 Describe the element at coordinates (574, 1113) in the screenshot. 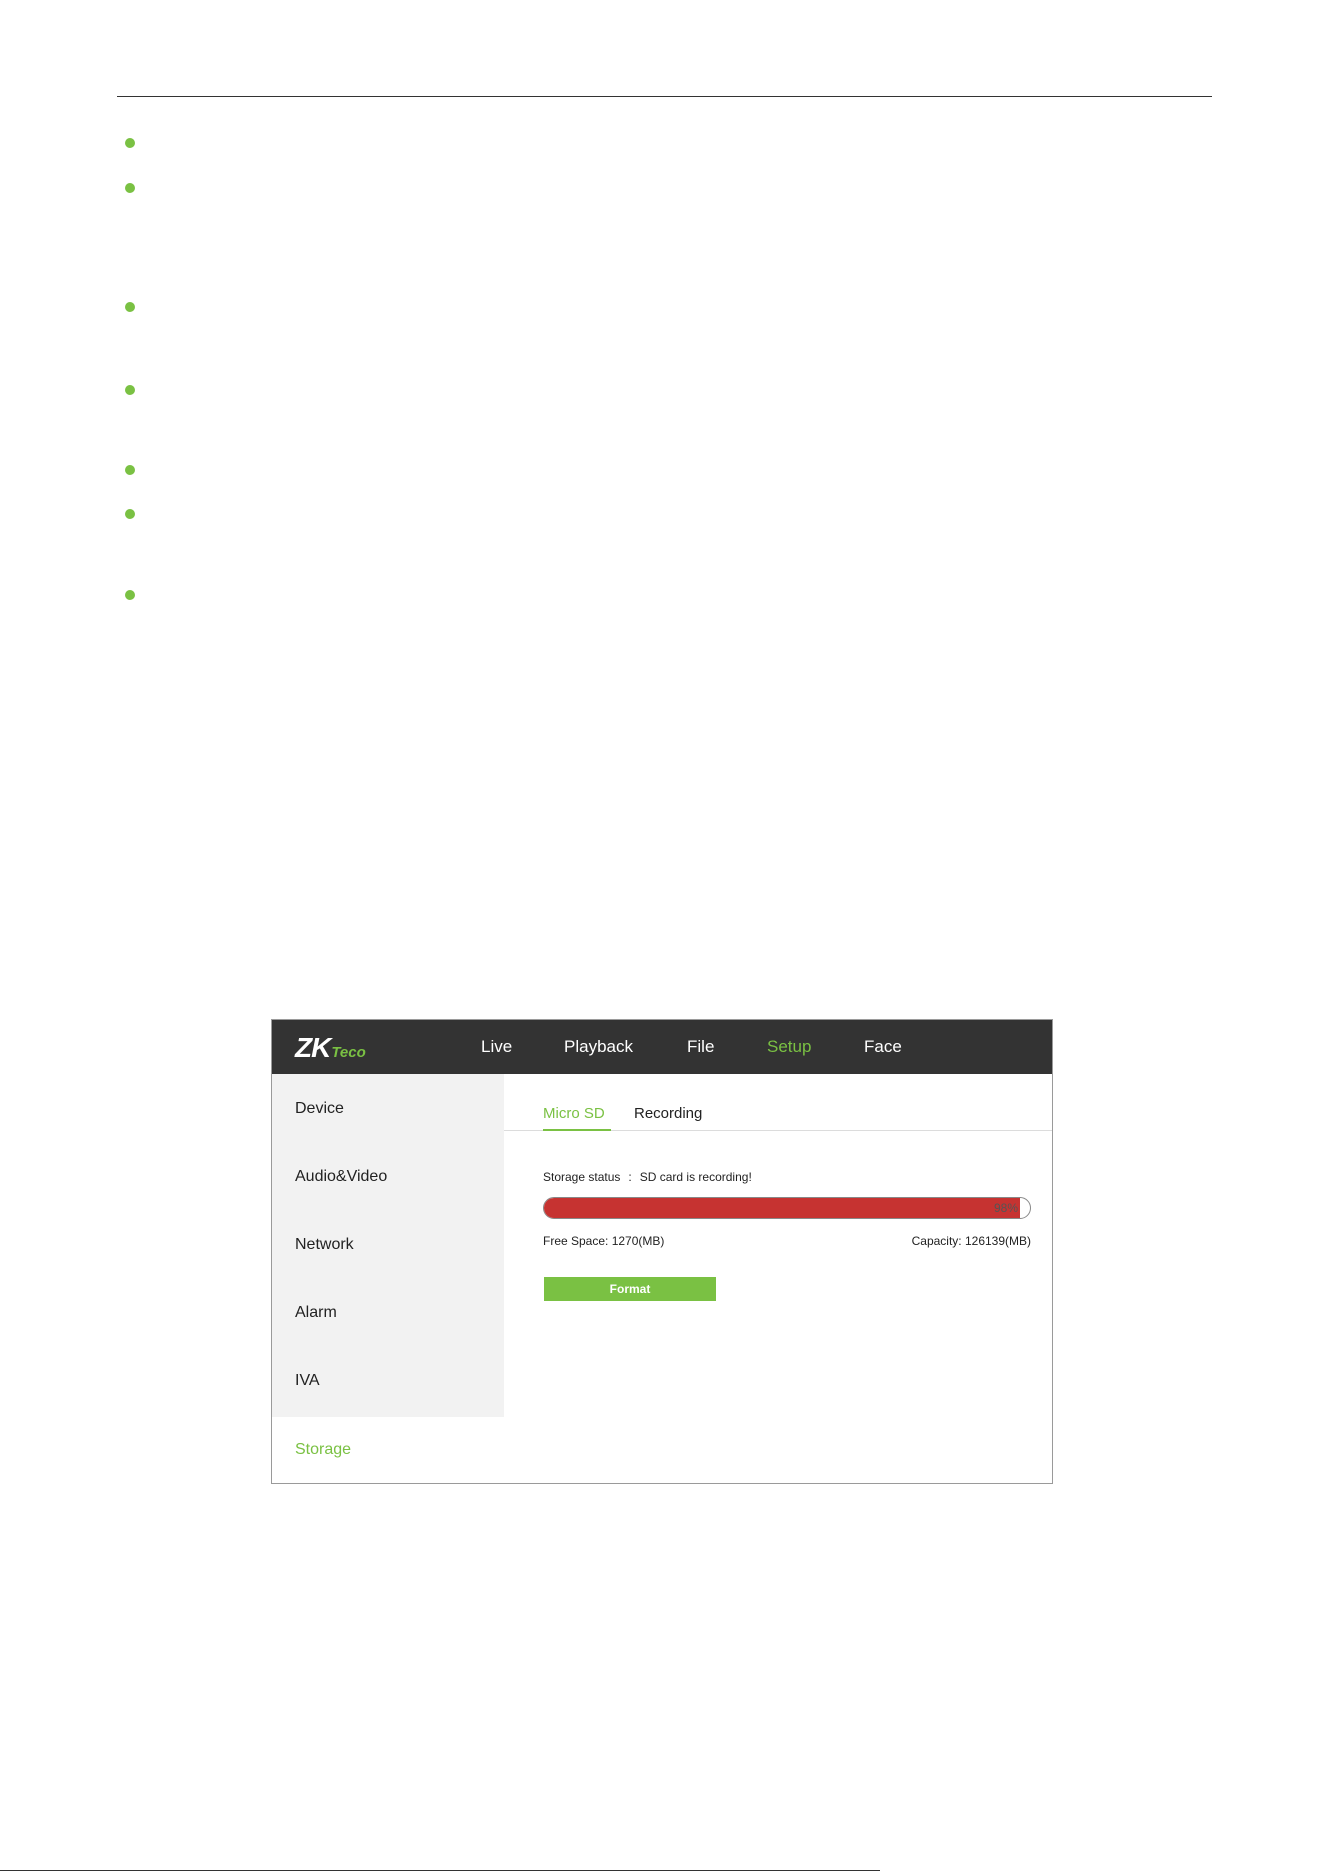

I see `tab-micro-sd: Micro SD` at that location.